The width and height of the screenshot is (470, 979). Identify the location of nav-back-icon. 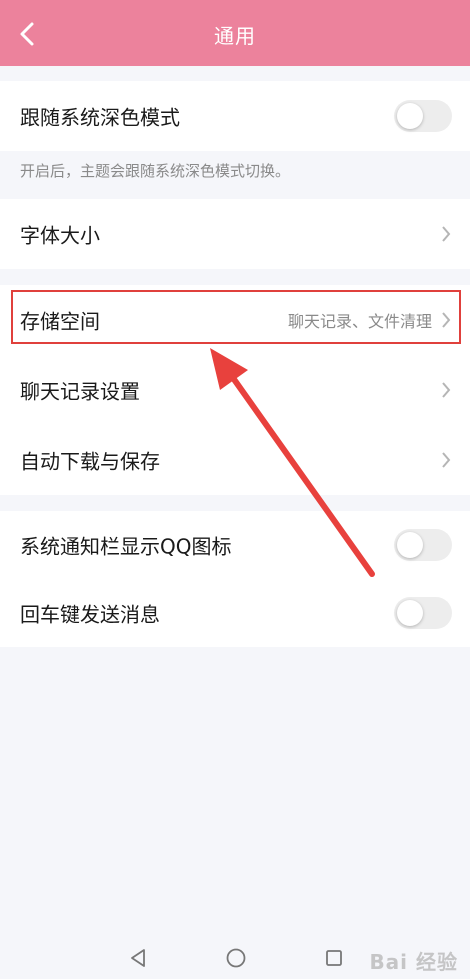
(138, 958).